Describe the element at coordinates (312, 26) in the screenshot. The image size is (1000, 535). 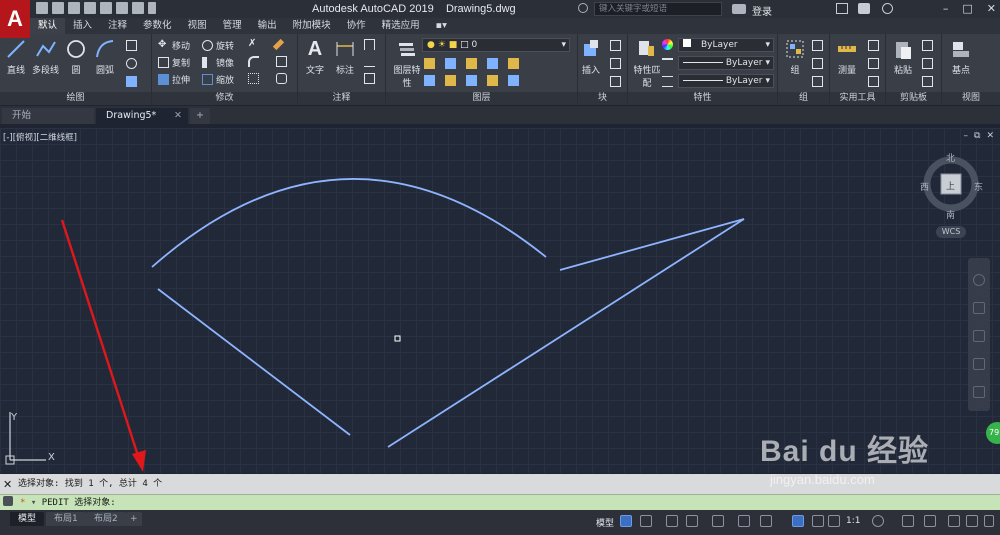
I see `tab-addins: 附加模块` at that location.